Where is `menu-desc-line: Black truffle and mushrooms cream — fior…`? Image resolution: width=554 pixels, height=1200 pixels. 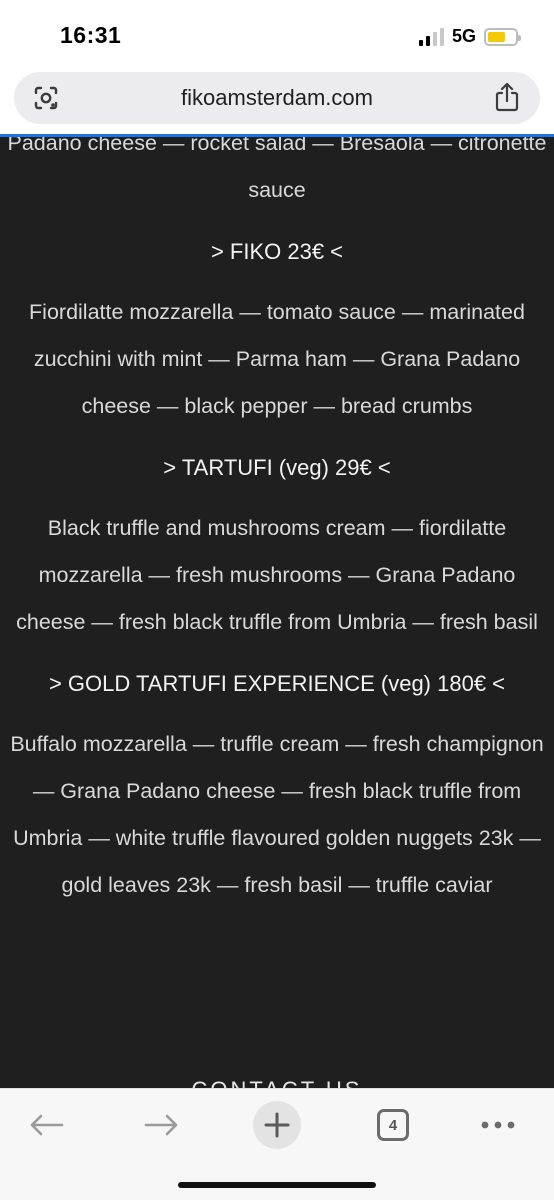
menu-desc-line: Black truffle and mushrooms cream — fior… is located at coordinates (277, 528).